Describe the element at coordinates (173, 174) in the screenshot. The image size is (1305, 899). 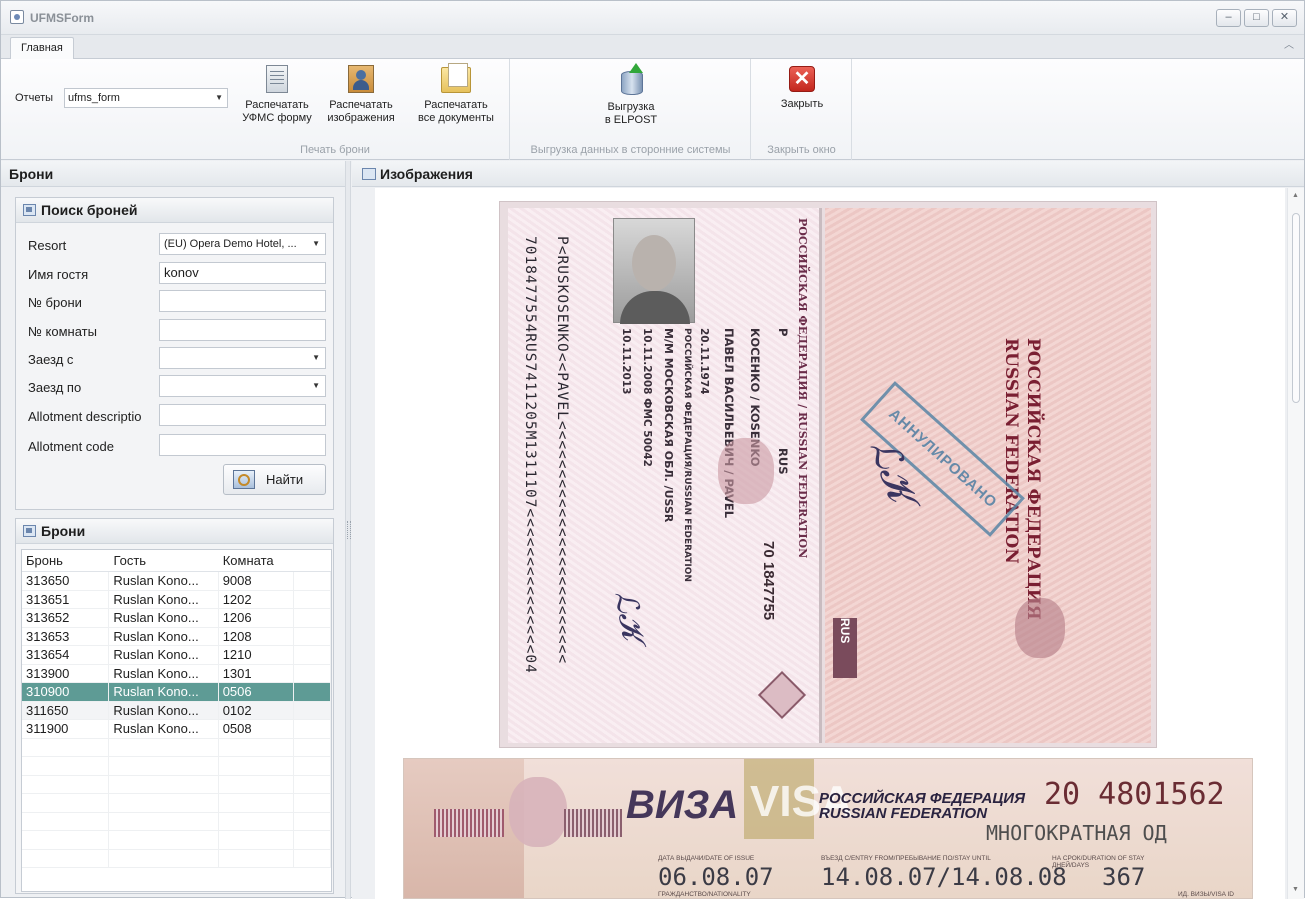
I see `bookings-pane-header: Брони` at that location.